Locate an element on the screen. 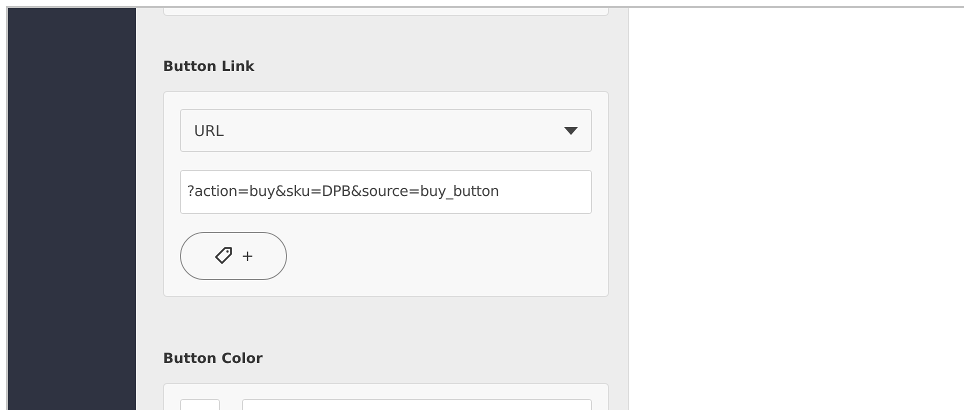 This screenshot has width=964, height=410. section-heading: Button Color is located at coordinates (213, 359).